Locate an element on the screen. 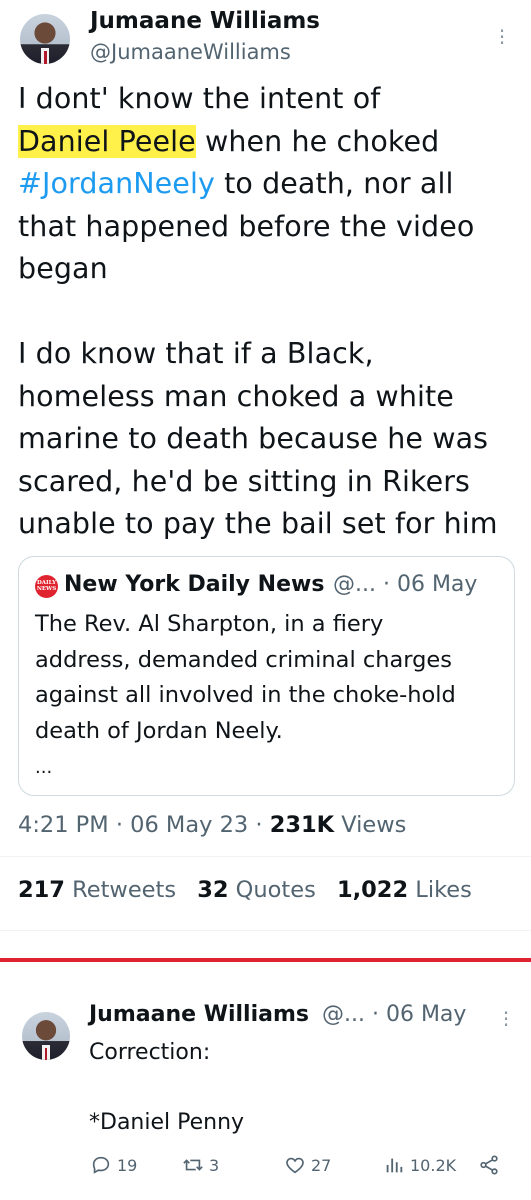 The width and height of the screenshot is (531, 1200). hashtag-link: #JordanNeely is located at coordinates (116, 183).